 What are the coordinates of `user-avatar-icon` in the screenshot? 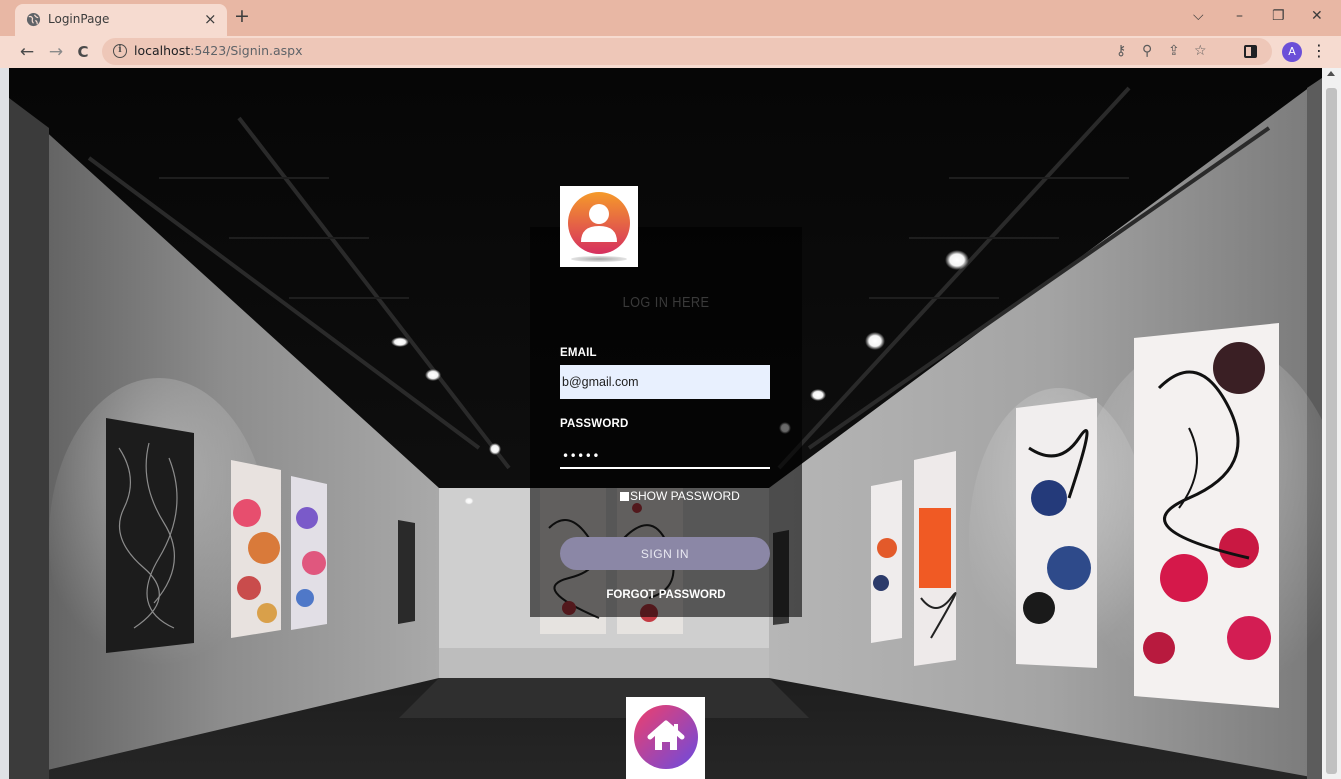 It's located at (599, 223).